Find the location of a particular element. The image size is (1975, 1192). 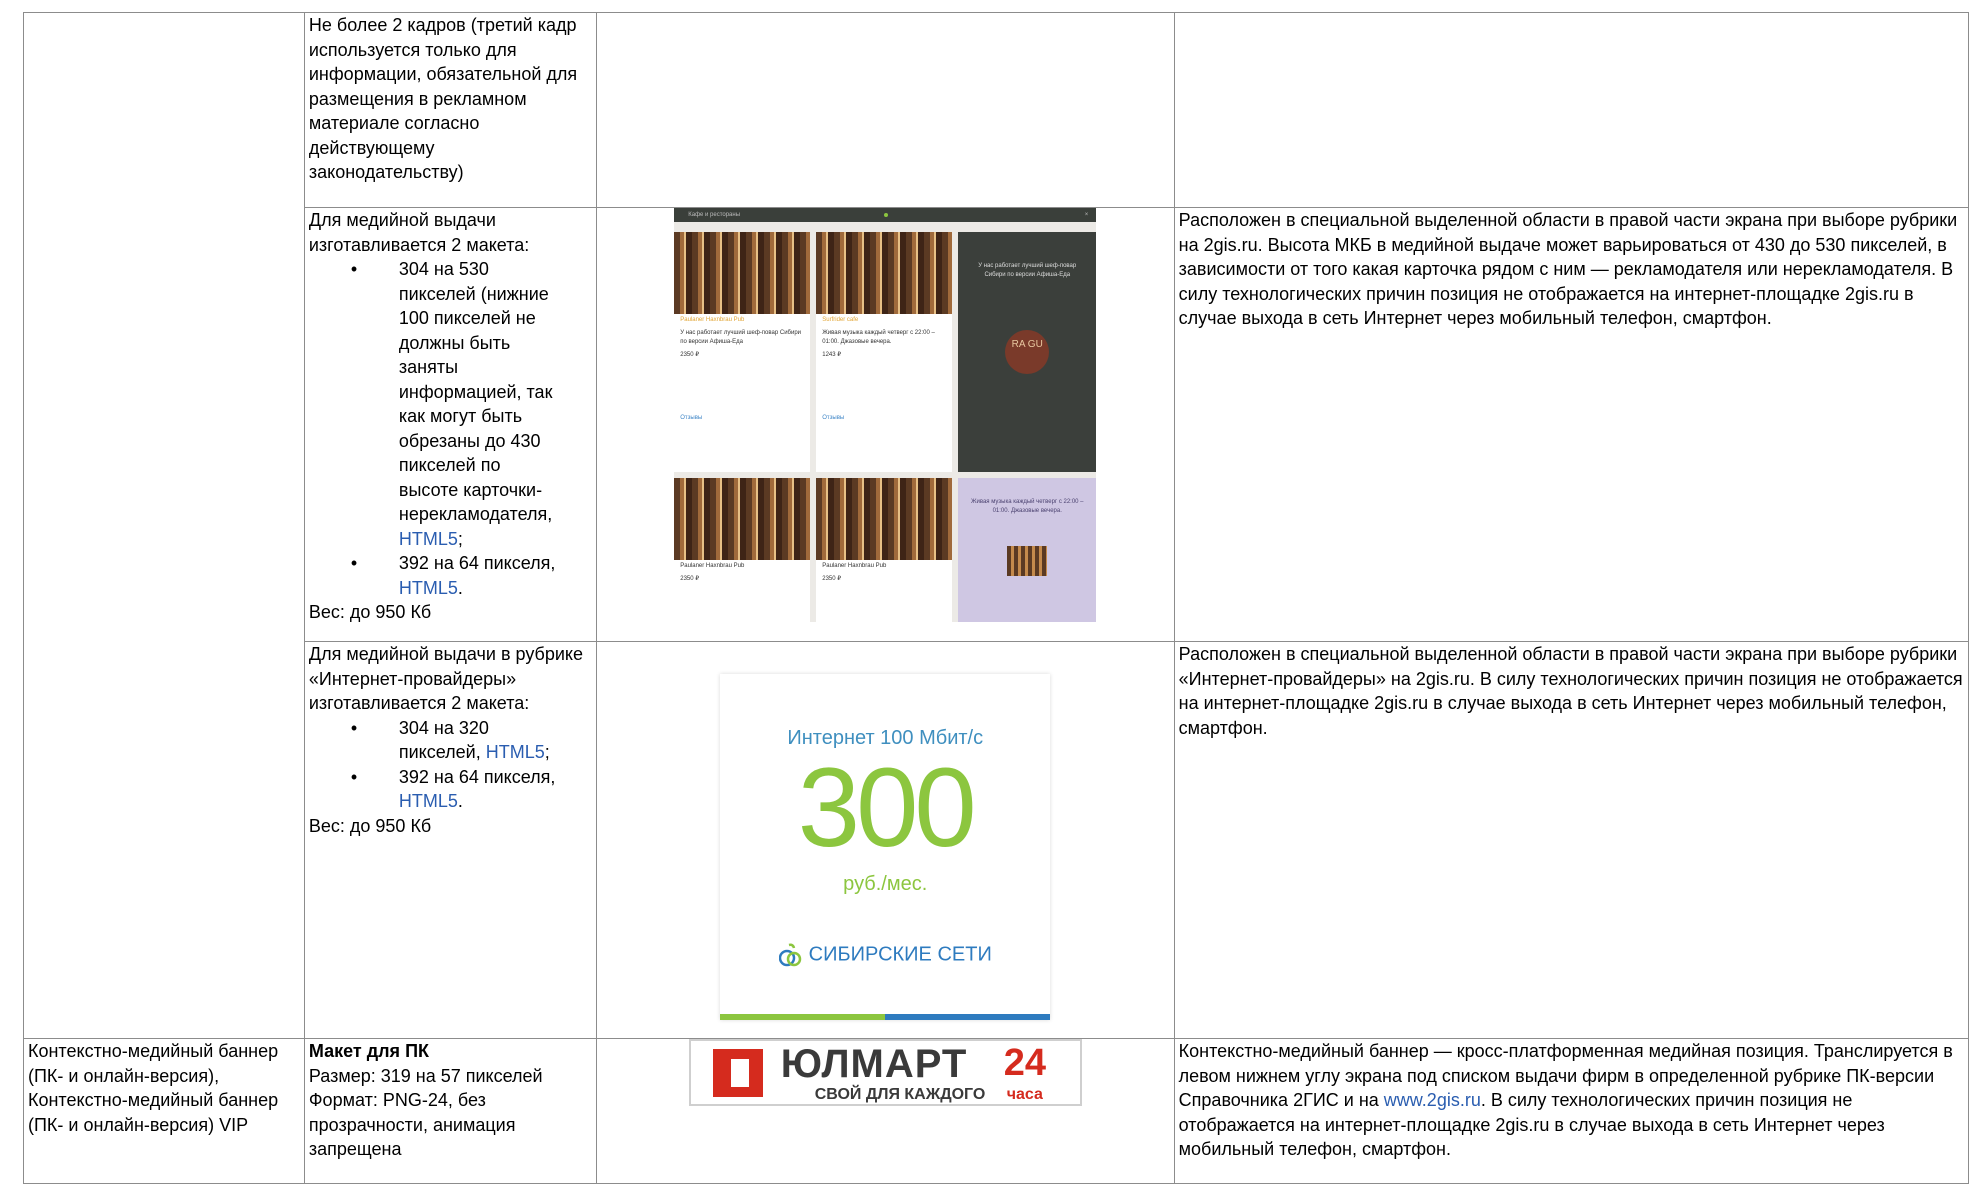

brand-mark-icon is located at coordinates (789, 955).